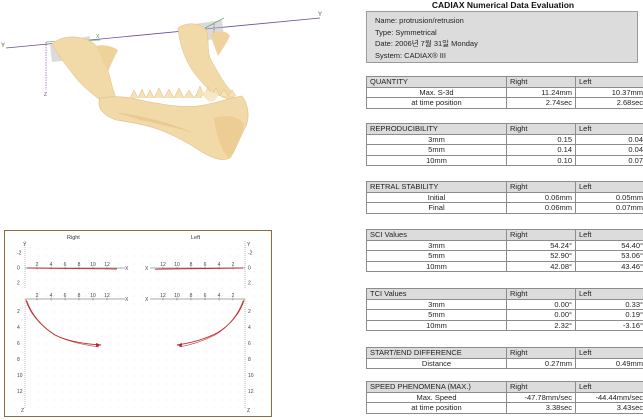 This screenshot has height=420, width=643. Describe the element at coordinates (79, 296) in the screenshot. I see `right-bottom-x-tick-label: 8` at that location.